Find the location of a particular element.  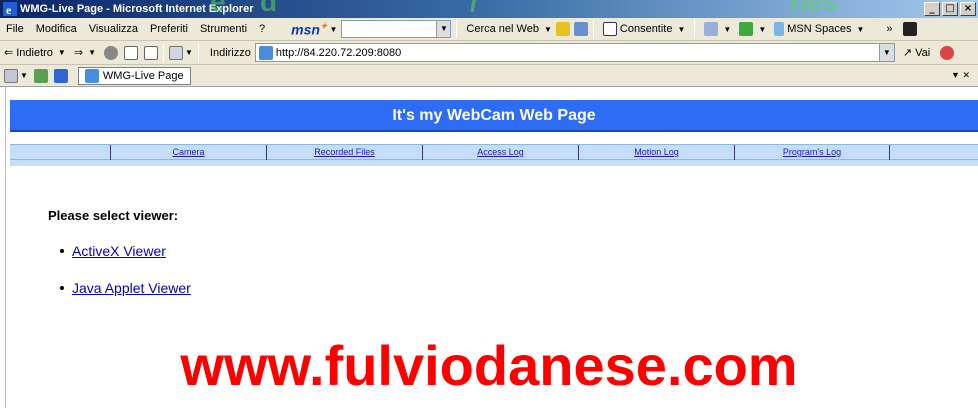

msn-search-input: ▼ is located at coordinates (396, 29).